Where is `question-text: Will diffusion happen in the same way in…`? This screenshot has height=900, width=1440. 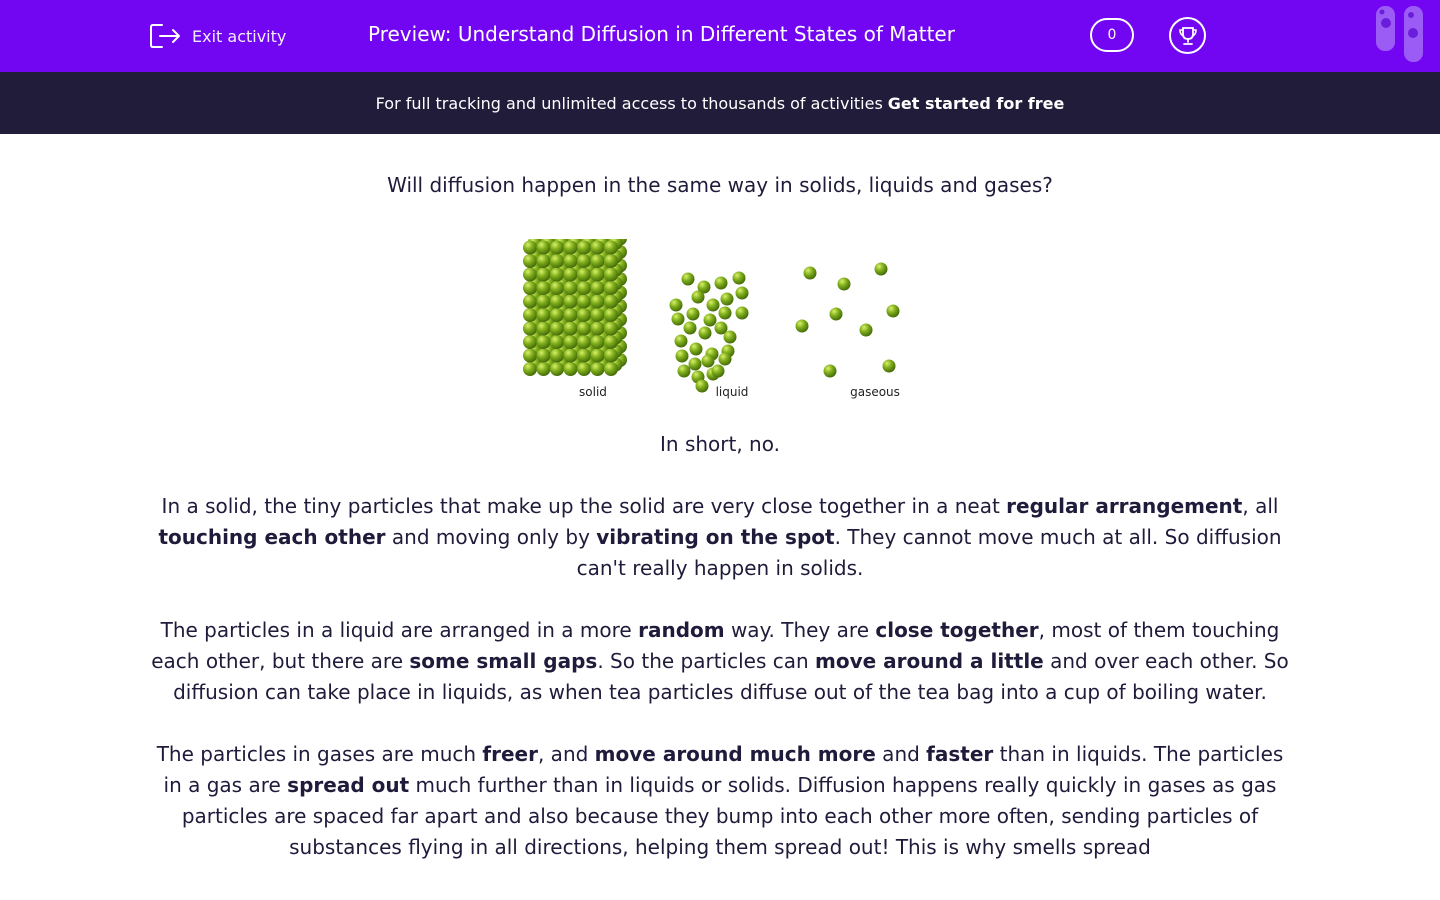 question-text: Will diffusion happen in the same way in… is located at coordinates (720, 185).